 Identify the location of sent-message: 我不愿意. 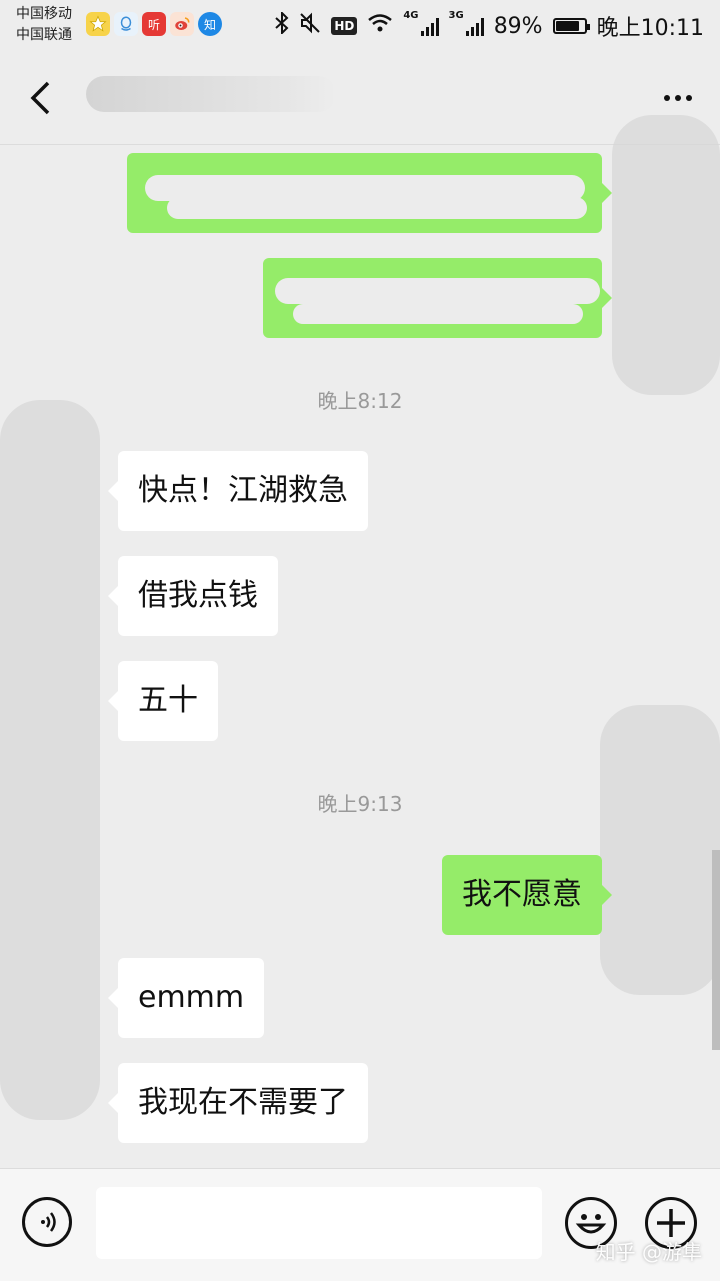
(527, 895).